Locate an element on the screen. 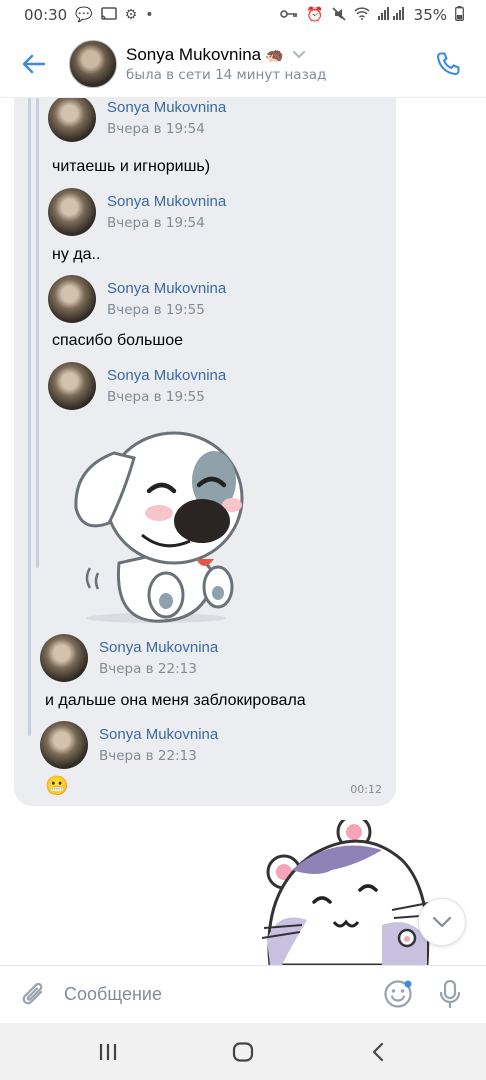 The height and width of the screenshot is (1080, 486). message-text: ну да.. is located at coordinates (76, 254).